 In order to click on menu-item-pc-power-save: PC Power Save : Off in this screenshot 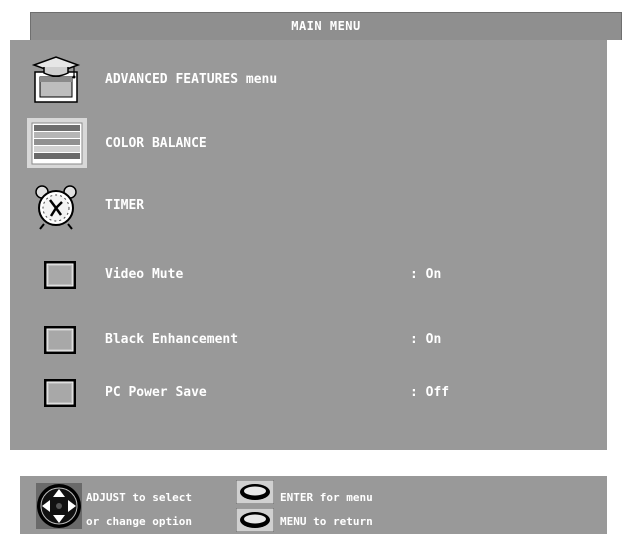, I will do `click(308, 393)`.